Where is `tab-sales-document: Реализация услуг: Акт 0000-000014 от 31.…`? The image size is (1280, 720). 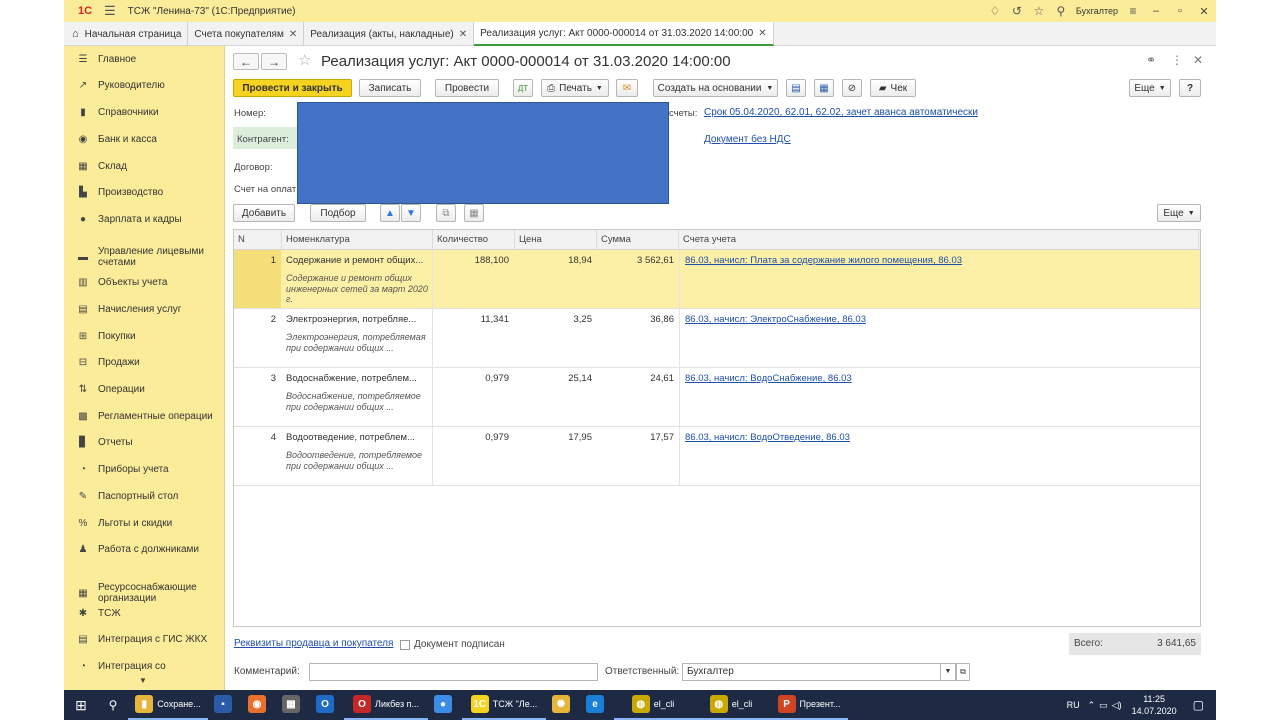
tab-sales-document: Реализация услуг: Акт 0000-000014 от 31.… is located at coordinates (624, 34).